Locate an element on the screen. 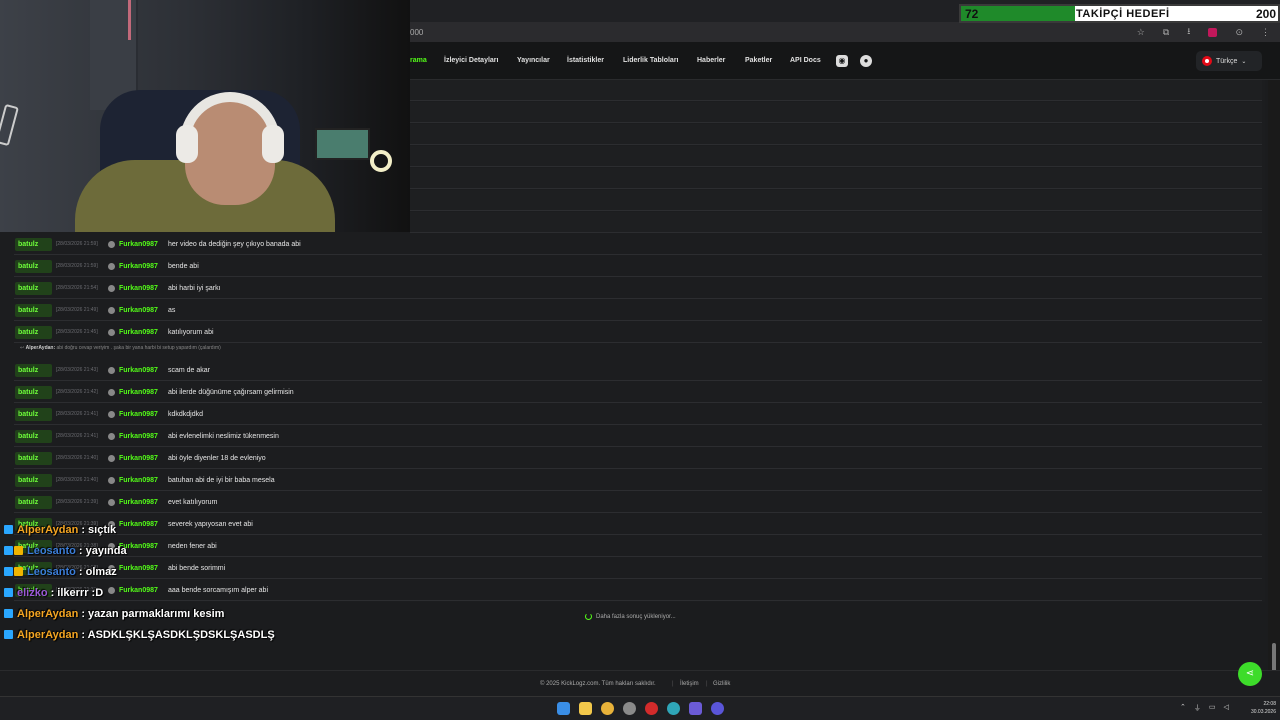 The image size is (1280, 720). timestamp: [28/03/2026 21:41] is located at coordinates (77, 414).